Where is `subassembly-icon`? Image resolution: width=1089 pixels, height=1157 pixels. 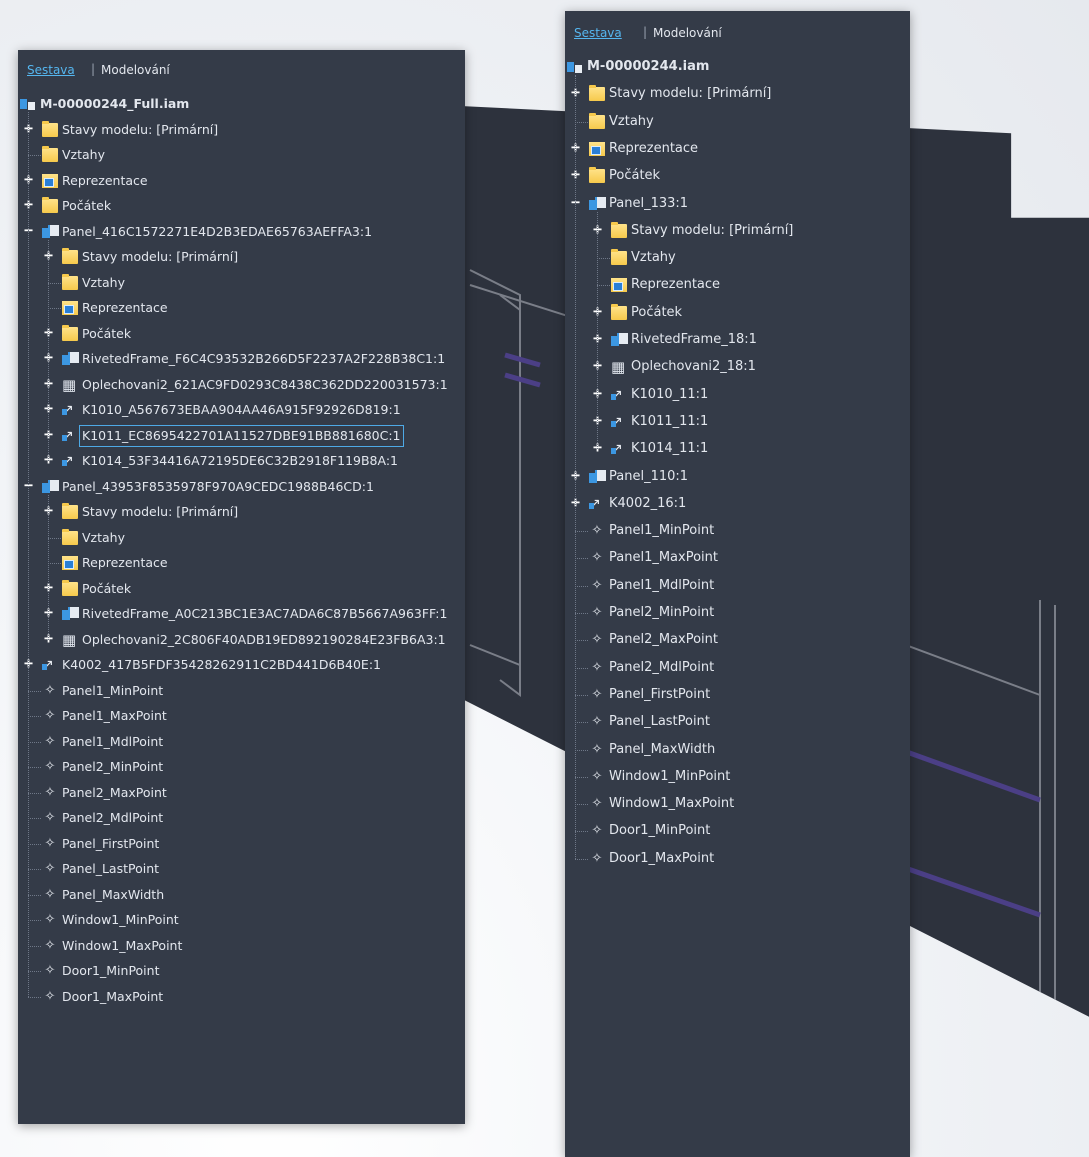 subassembly-icon is located at coordinates (597, 476).